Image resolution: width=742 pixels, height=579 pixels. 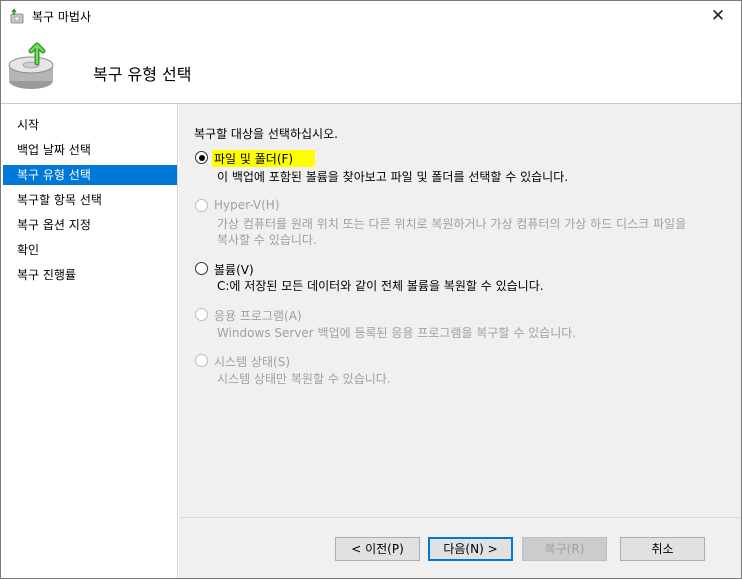 What do you see at coordinates (90, 175) in the screenshot?
I see `sidebar-item-recovery-type: 복구 유형 선택` at bounding box center [90, 175].